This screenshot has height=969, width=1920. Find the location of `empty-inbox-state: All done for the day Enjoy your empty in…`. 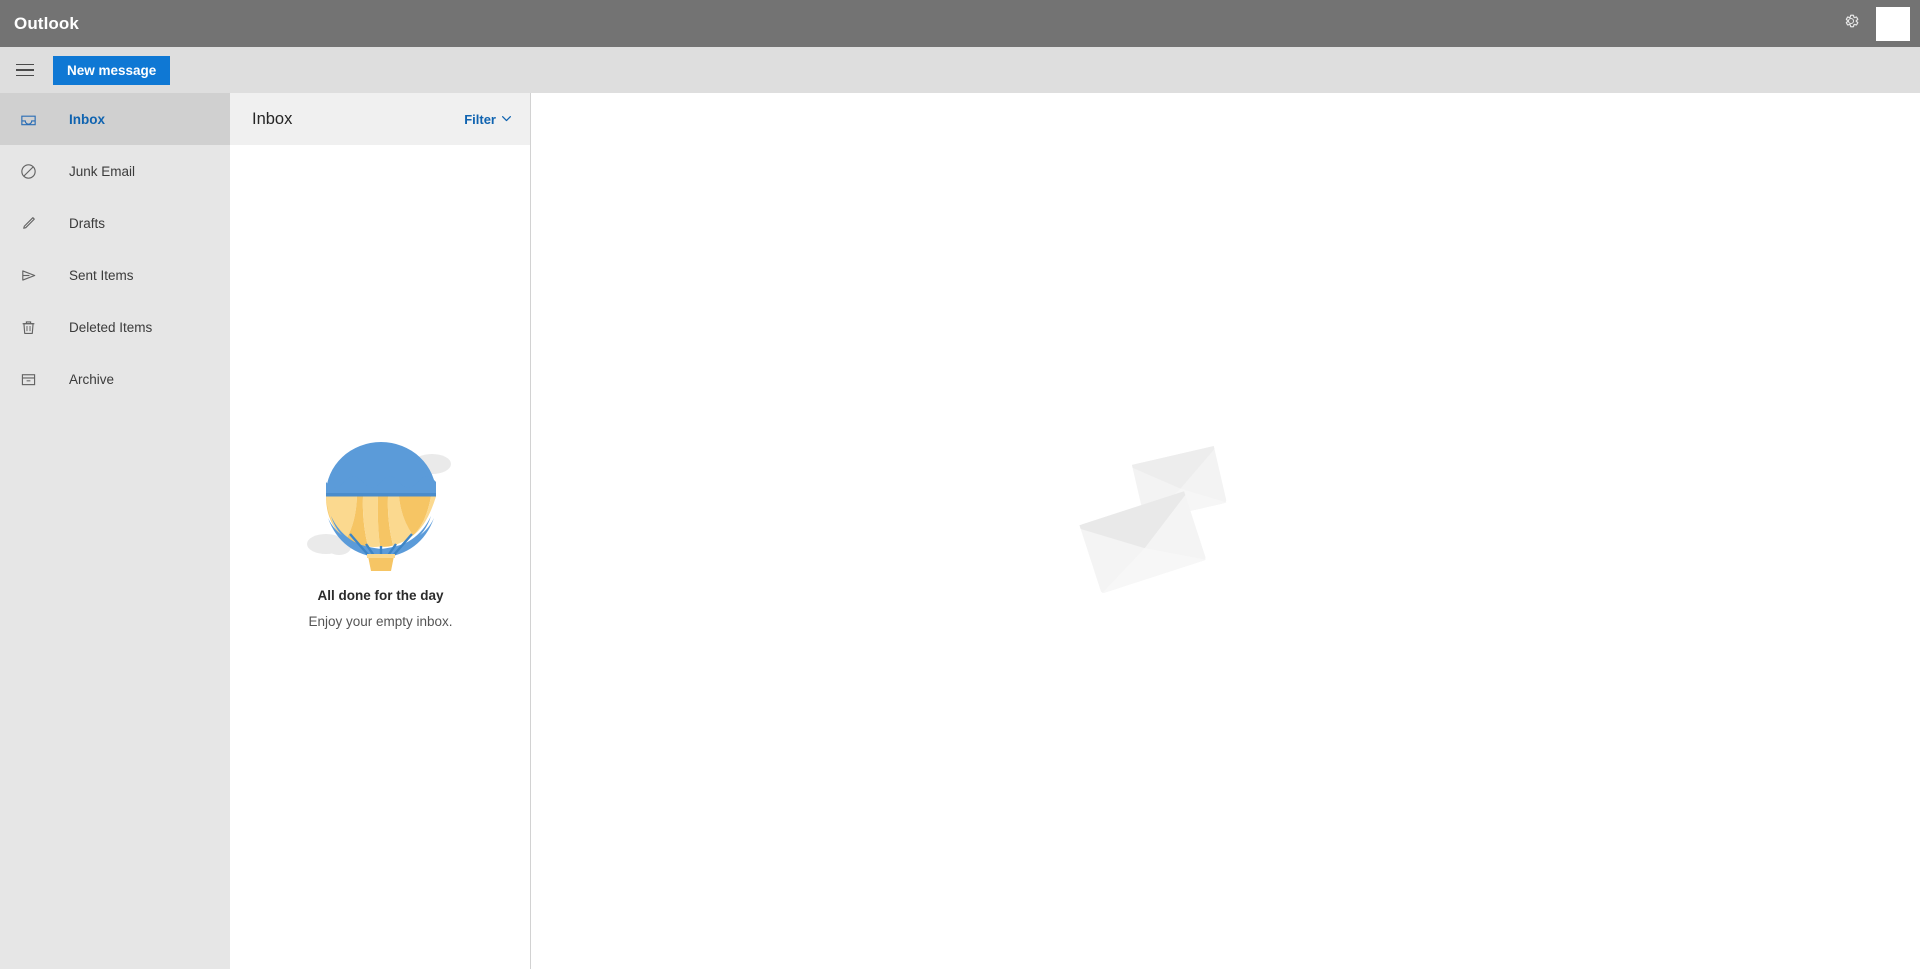

empty-inbox-state: All done for the day Enjoy your empty in… is located at coordinates (380, 533).